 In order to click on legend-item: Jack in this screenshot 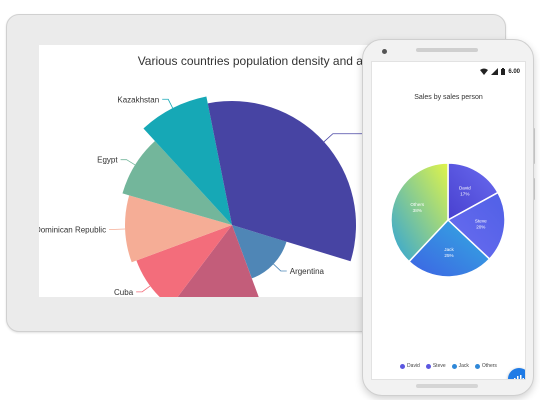, I will do `click(460, 366)`.